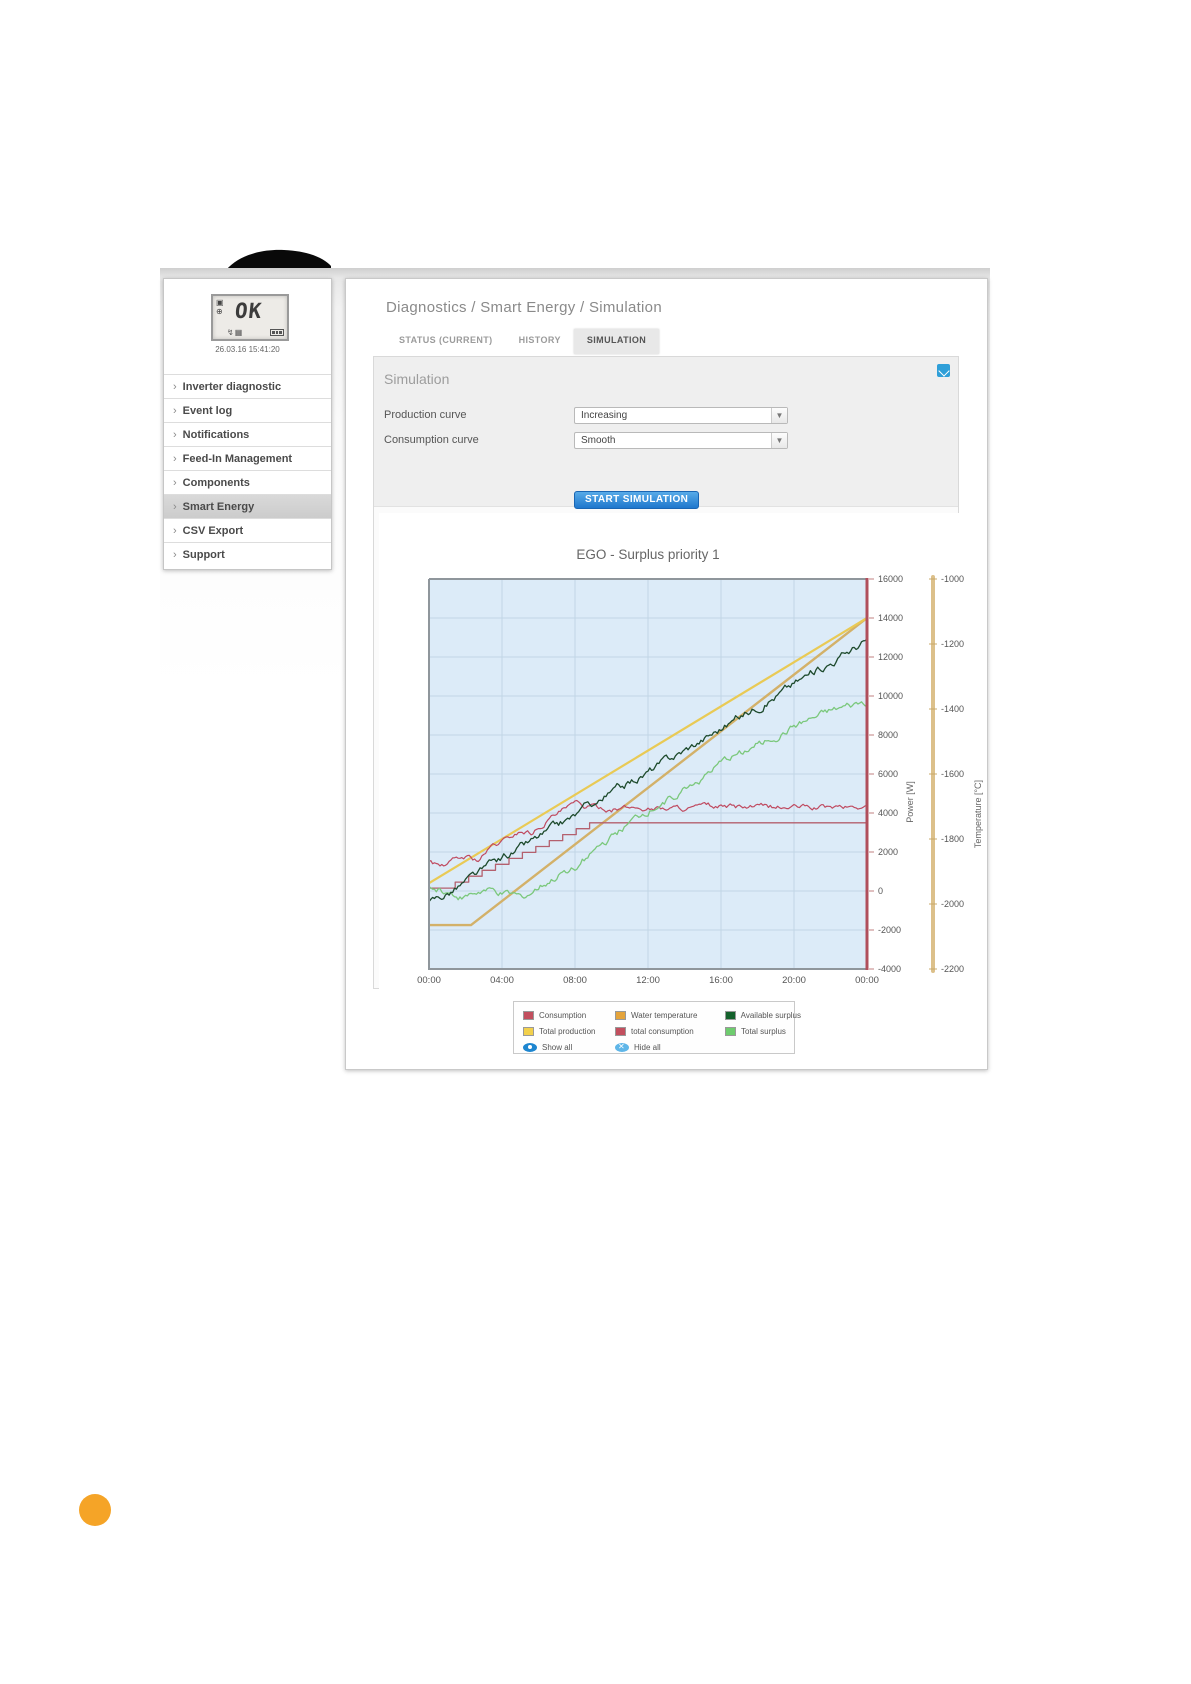  I want to click on sidebar-item-label: CSV Export, so click(213, 531).